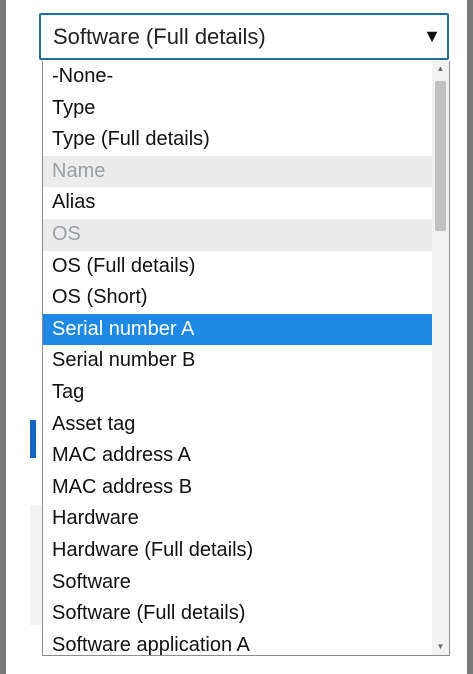  What do you see at coordinates (238, 361) in the screenshot?
I see `dropdown-option: Serial number B` at bounding box center [238, 361].